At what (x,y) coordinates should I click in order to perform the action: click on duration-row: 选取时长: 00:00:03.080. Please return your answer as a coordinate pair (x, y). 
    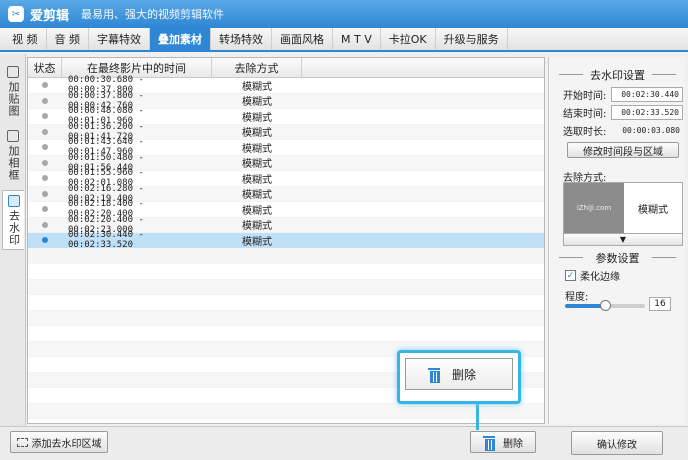
    Looking at the image, I should click on (623, 130).